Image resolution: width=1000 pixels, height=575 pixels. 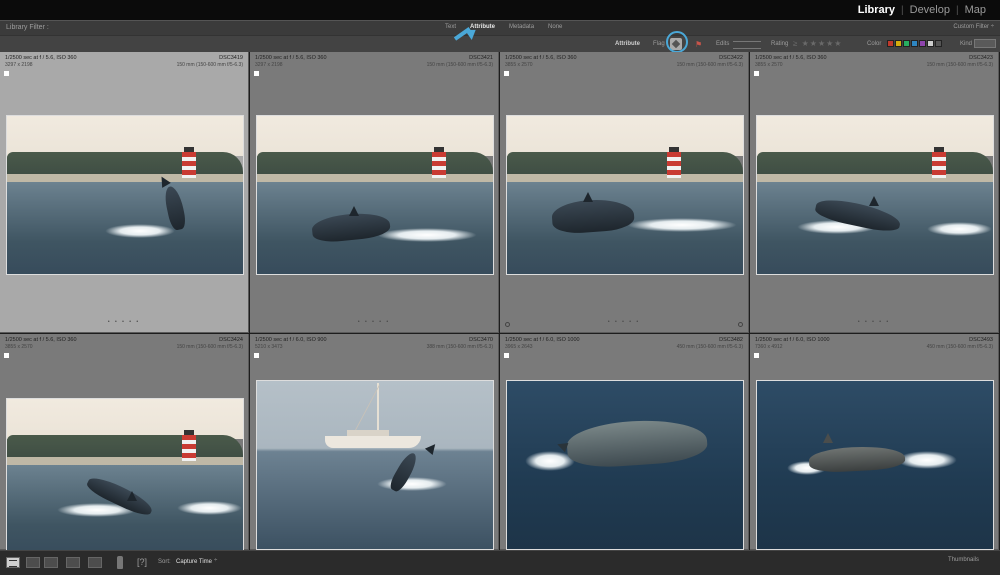 I want to click on color-label-swatches, so click(x=914, y=43).